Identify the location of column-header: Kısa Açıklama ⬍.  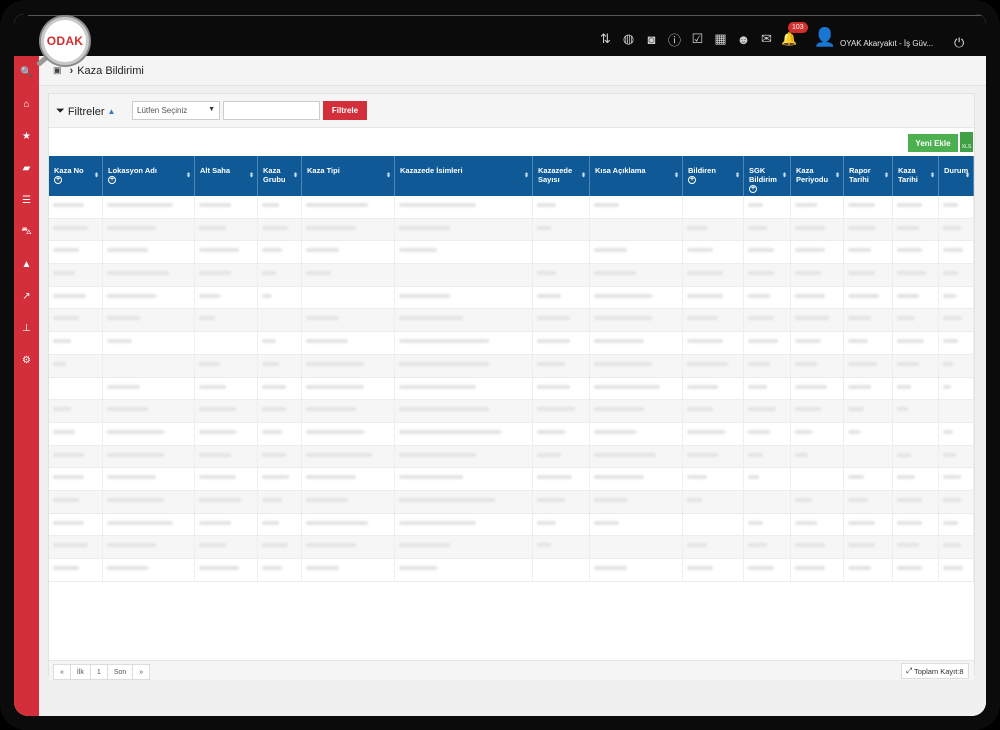
(636, 176).